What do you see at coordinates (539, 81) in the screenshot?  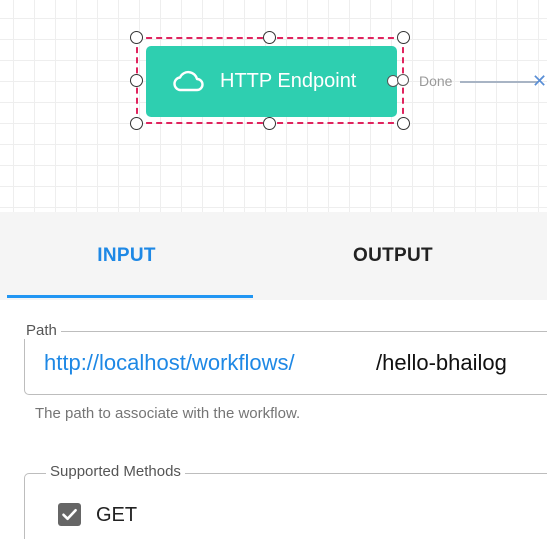 I see `edge-target-icon: ✕` at bounding box center [539, 81].